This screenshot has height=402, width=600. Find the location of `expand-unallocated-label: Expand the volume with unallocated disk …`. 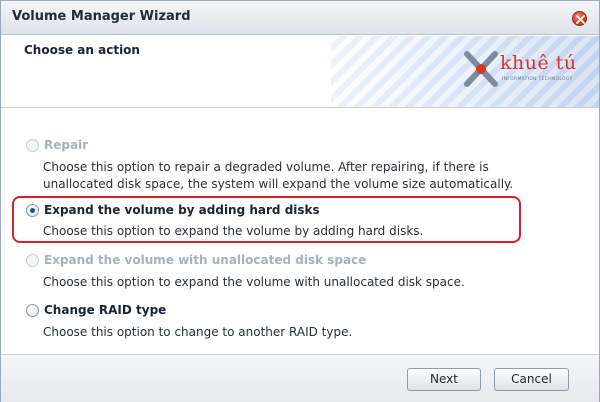

expand-unallocated-label: Expand the volume with unallocated disk … is located at coordinates (205, 260).